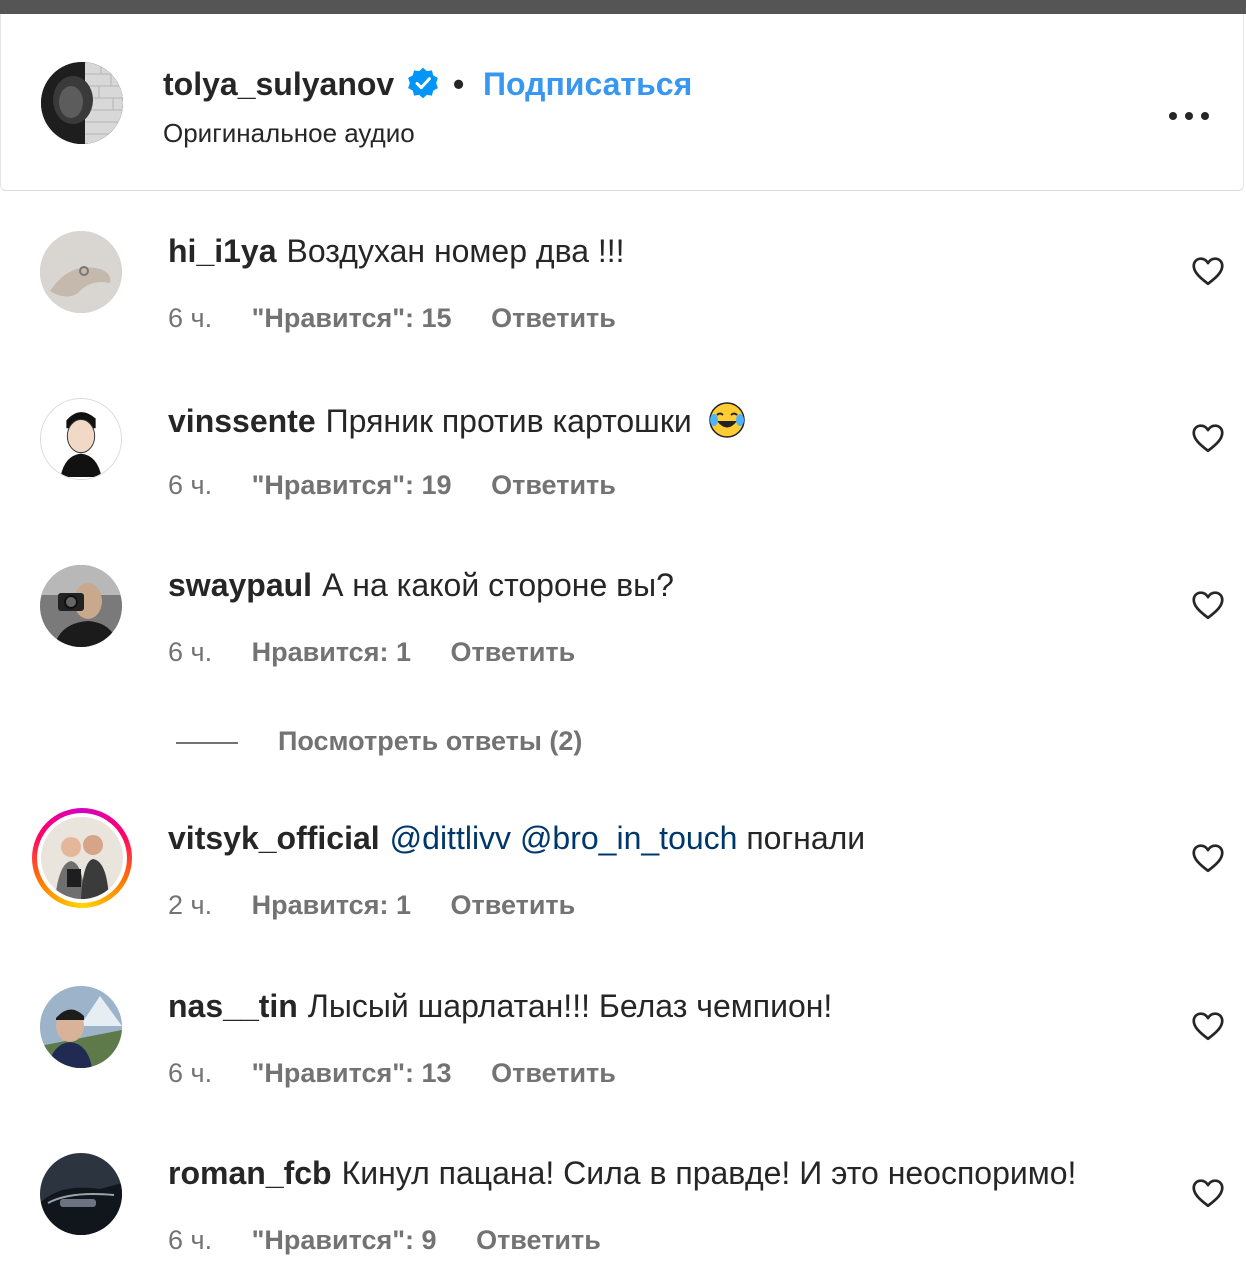  Describe the element at coordinates (806, 838) in the screenshot. I see `comment-text: погнали` at that location.